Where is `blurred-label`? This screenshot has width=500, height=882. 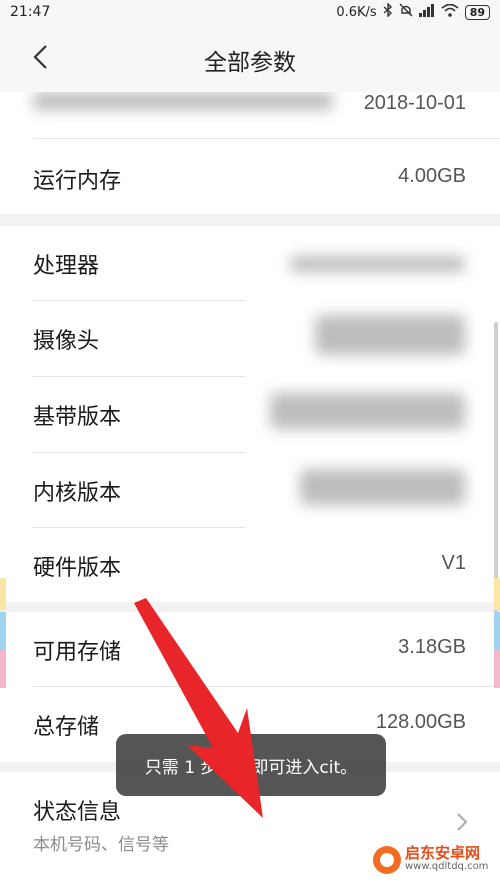
blurred-label is located at coordinates (183, 101).